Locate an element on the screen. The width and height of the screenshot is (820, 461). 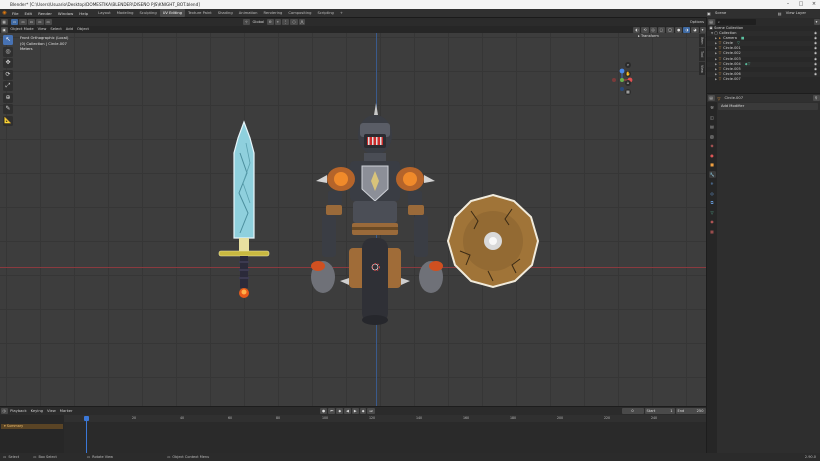
overlay-icon: ◎ is located at coordinates (653, 29).